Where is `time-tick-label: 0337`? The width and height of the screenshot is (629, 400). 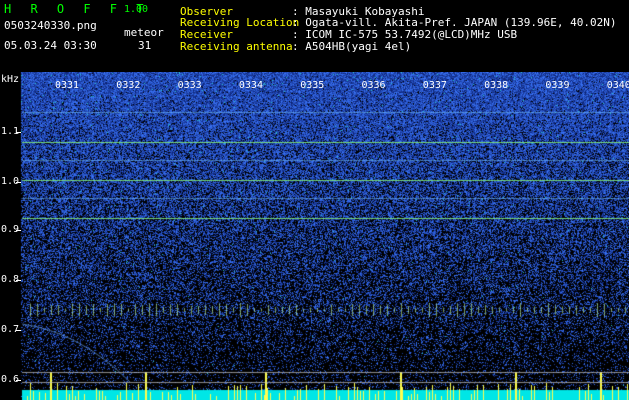
time-tick-label: 0337 is located at coordinates (434, 85).